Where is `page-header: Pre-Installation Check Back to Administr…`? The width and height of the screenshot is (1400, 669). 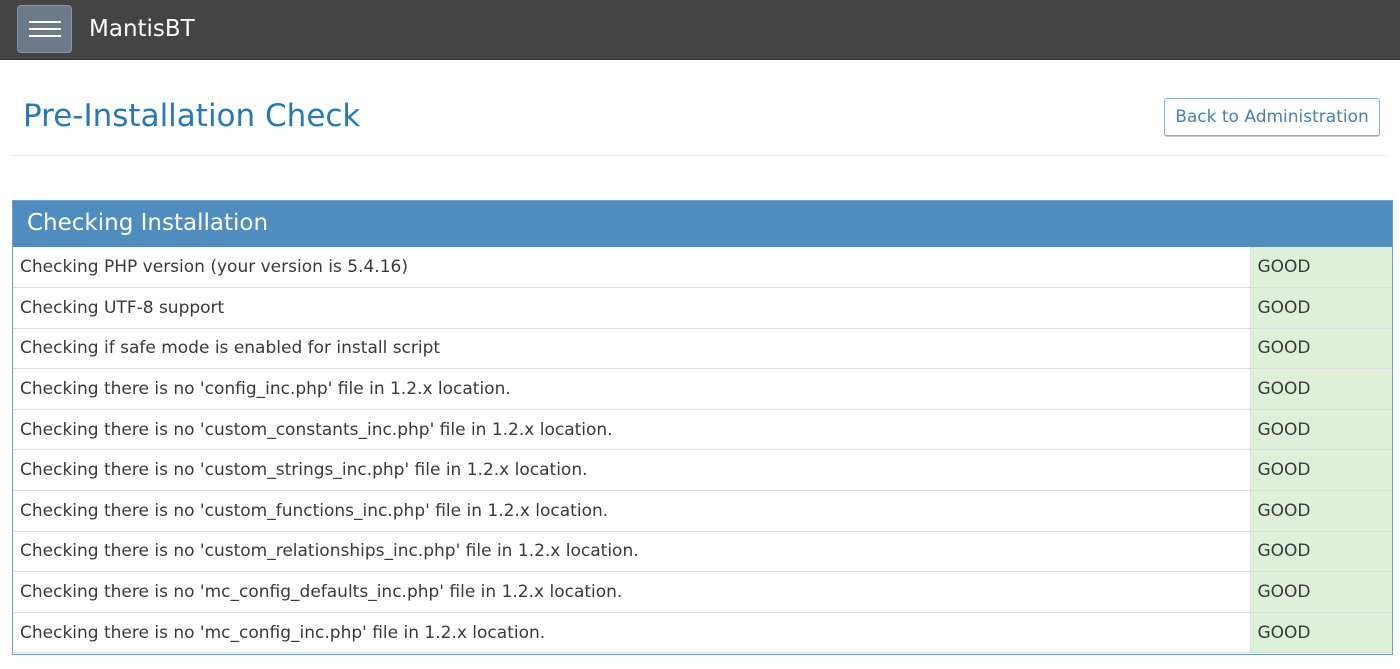
page-header: Pre-Installation Check Back to Administr… is located at coordinates (700, 108).